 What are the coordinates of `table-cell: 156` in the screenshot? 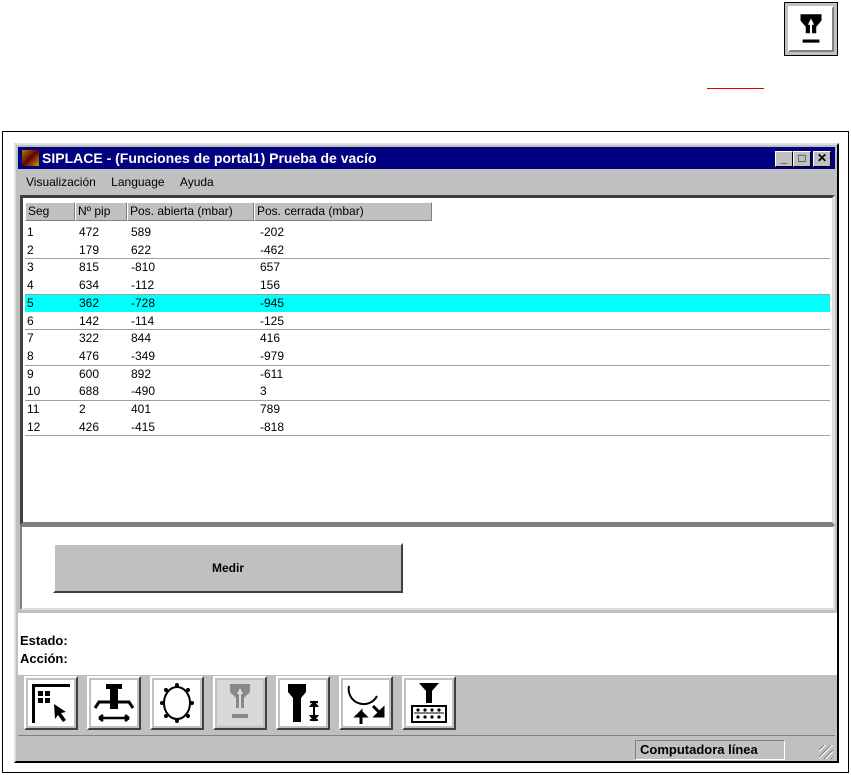 It's located at (270, 285).